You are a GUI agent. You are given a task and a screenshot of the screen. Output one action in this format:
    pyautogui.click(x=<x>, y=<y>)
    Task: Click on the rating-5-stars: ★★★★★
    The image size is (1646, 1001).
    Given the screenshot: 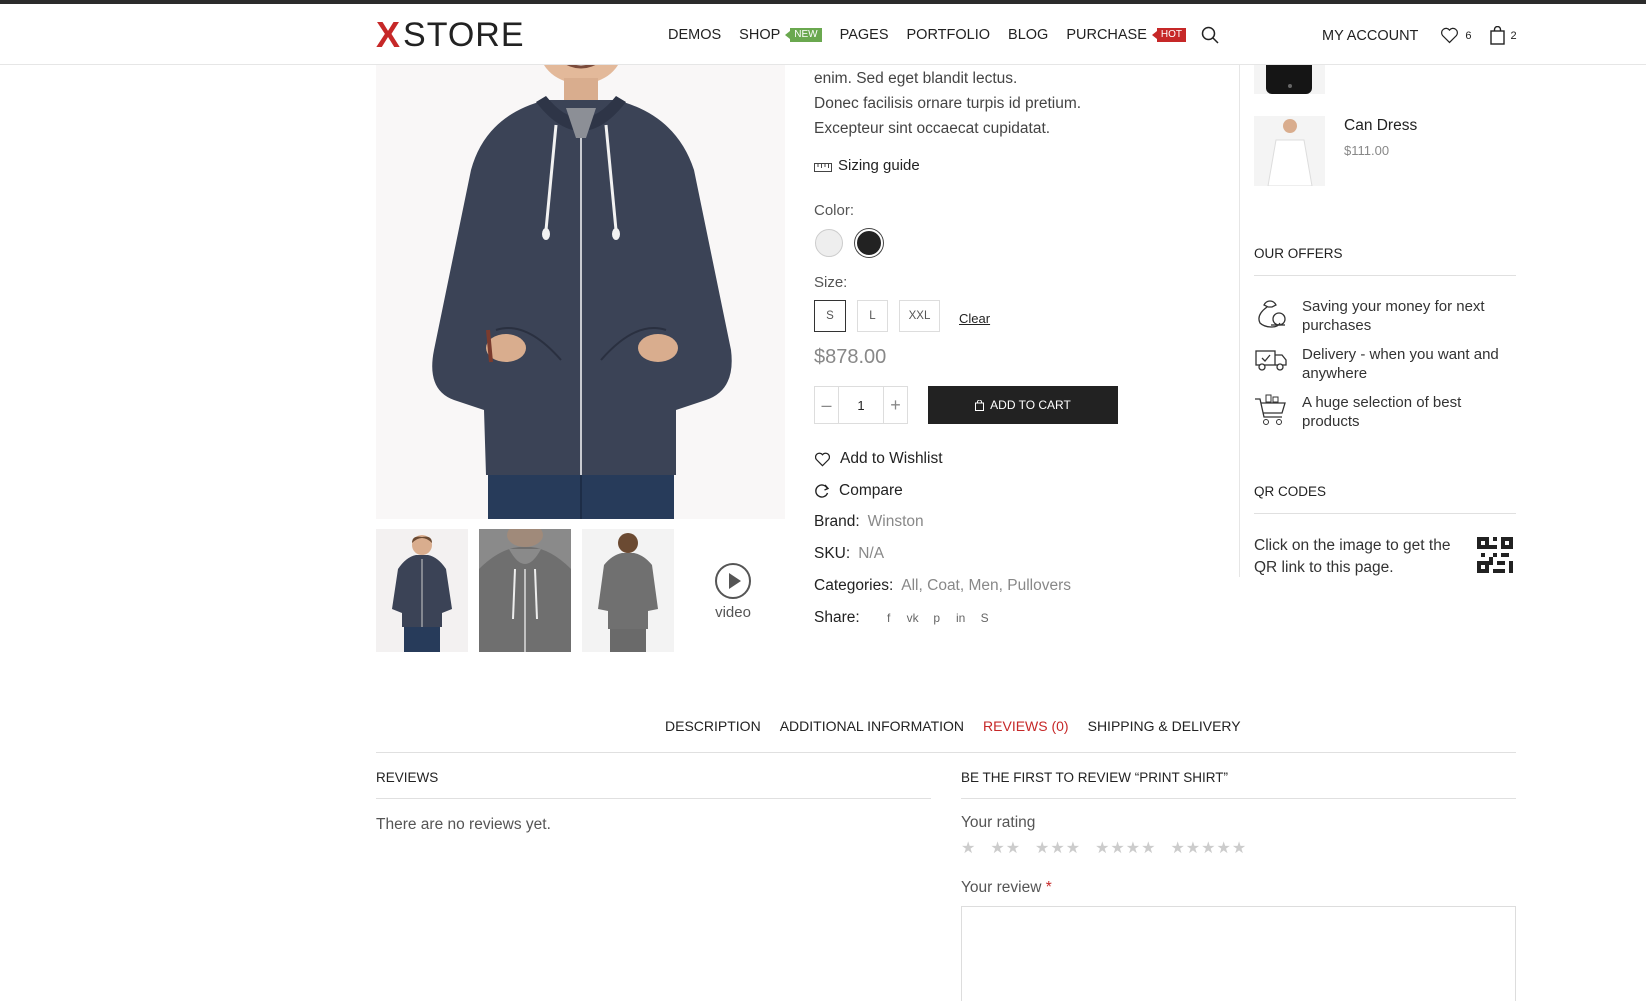 What is the action you would take?
    pyautogui.click(x=1208, y=848)
    